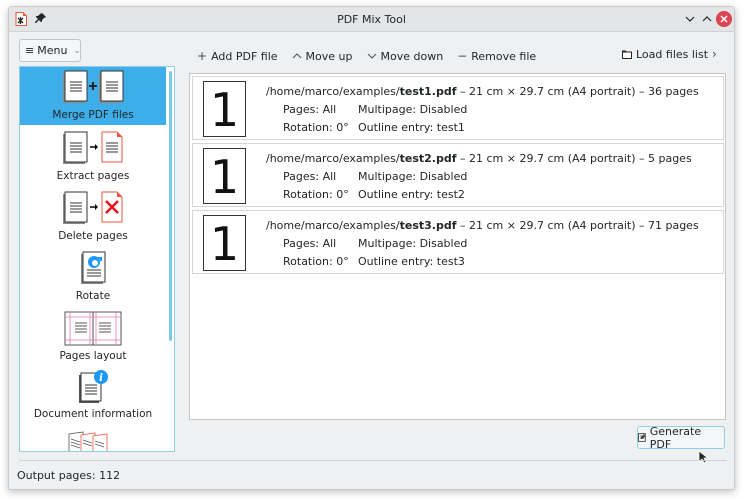 This screenshot has height=500, width=746. I want to click on merge-icon, so click(93, 86).